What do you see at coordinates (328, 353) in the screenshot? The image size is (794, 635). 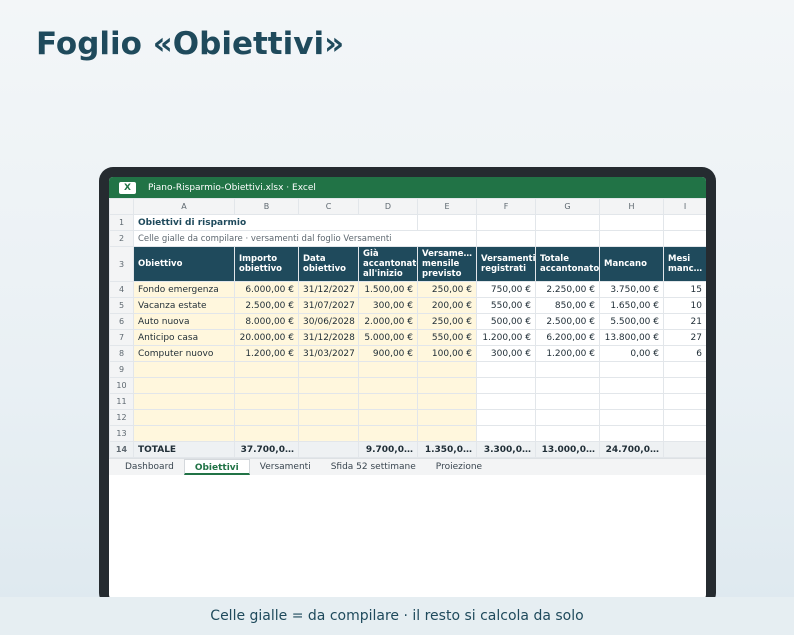 I see `data-cell: 31/03/2027` at bounding box center [328, 353].